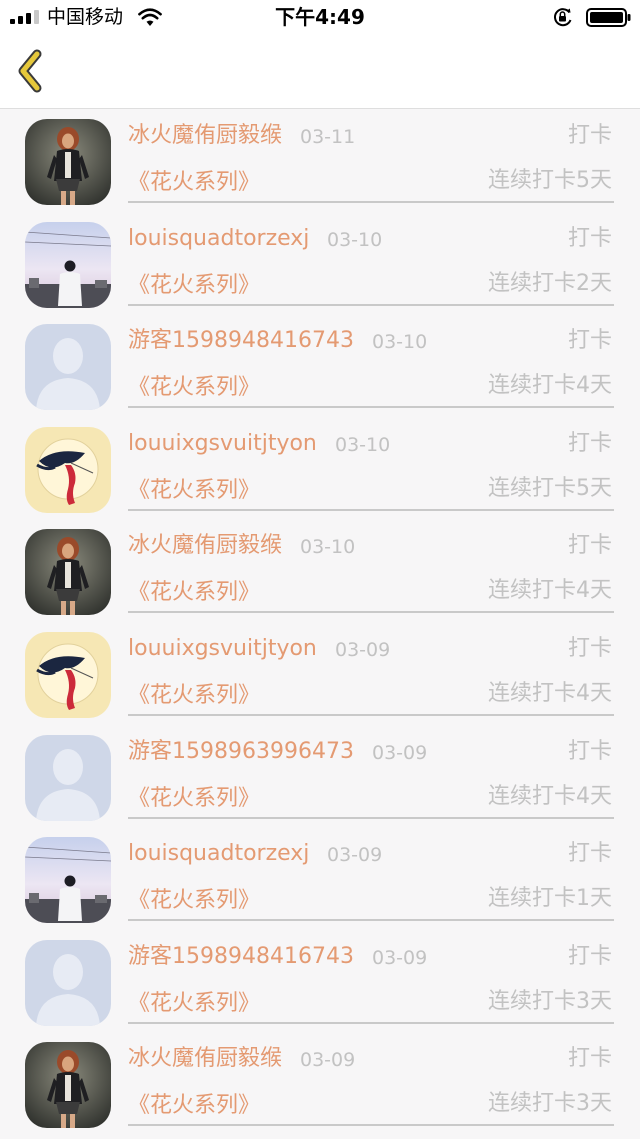  Describe the element at coordinates (563, 17) in the screenshot. I see `rotation-lock-icon` at that location.